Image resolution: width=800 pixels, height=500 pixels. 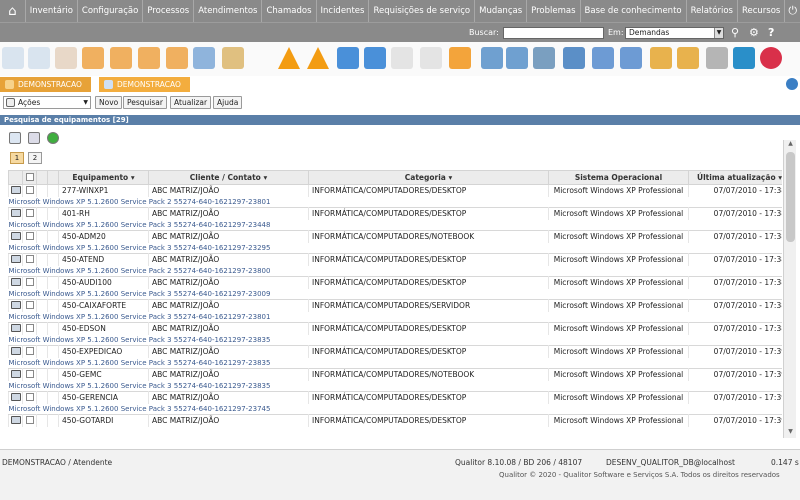 I want to click on header-sistema: Sistema Operacional, so click(x=618, y=177).